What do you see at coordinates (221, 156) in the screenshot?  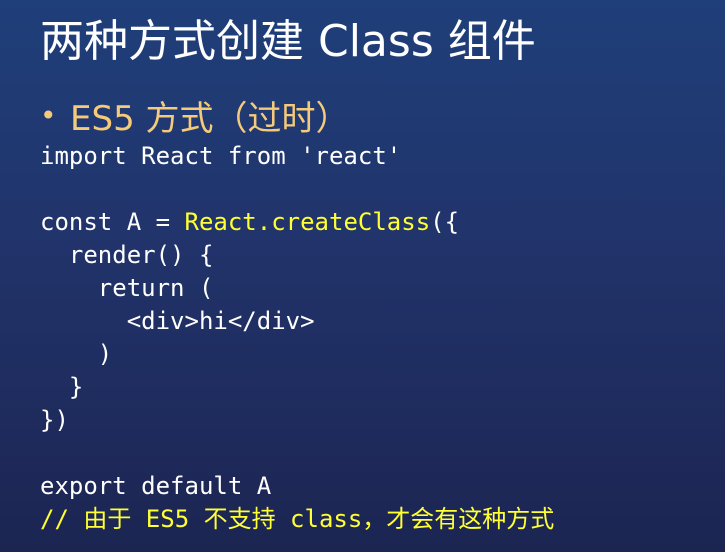 I see `code-token: import React from 'react'` at bounding box center [221, 156].